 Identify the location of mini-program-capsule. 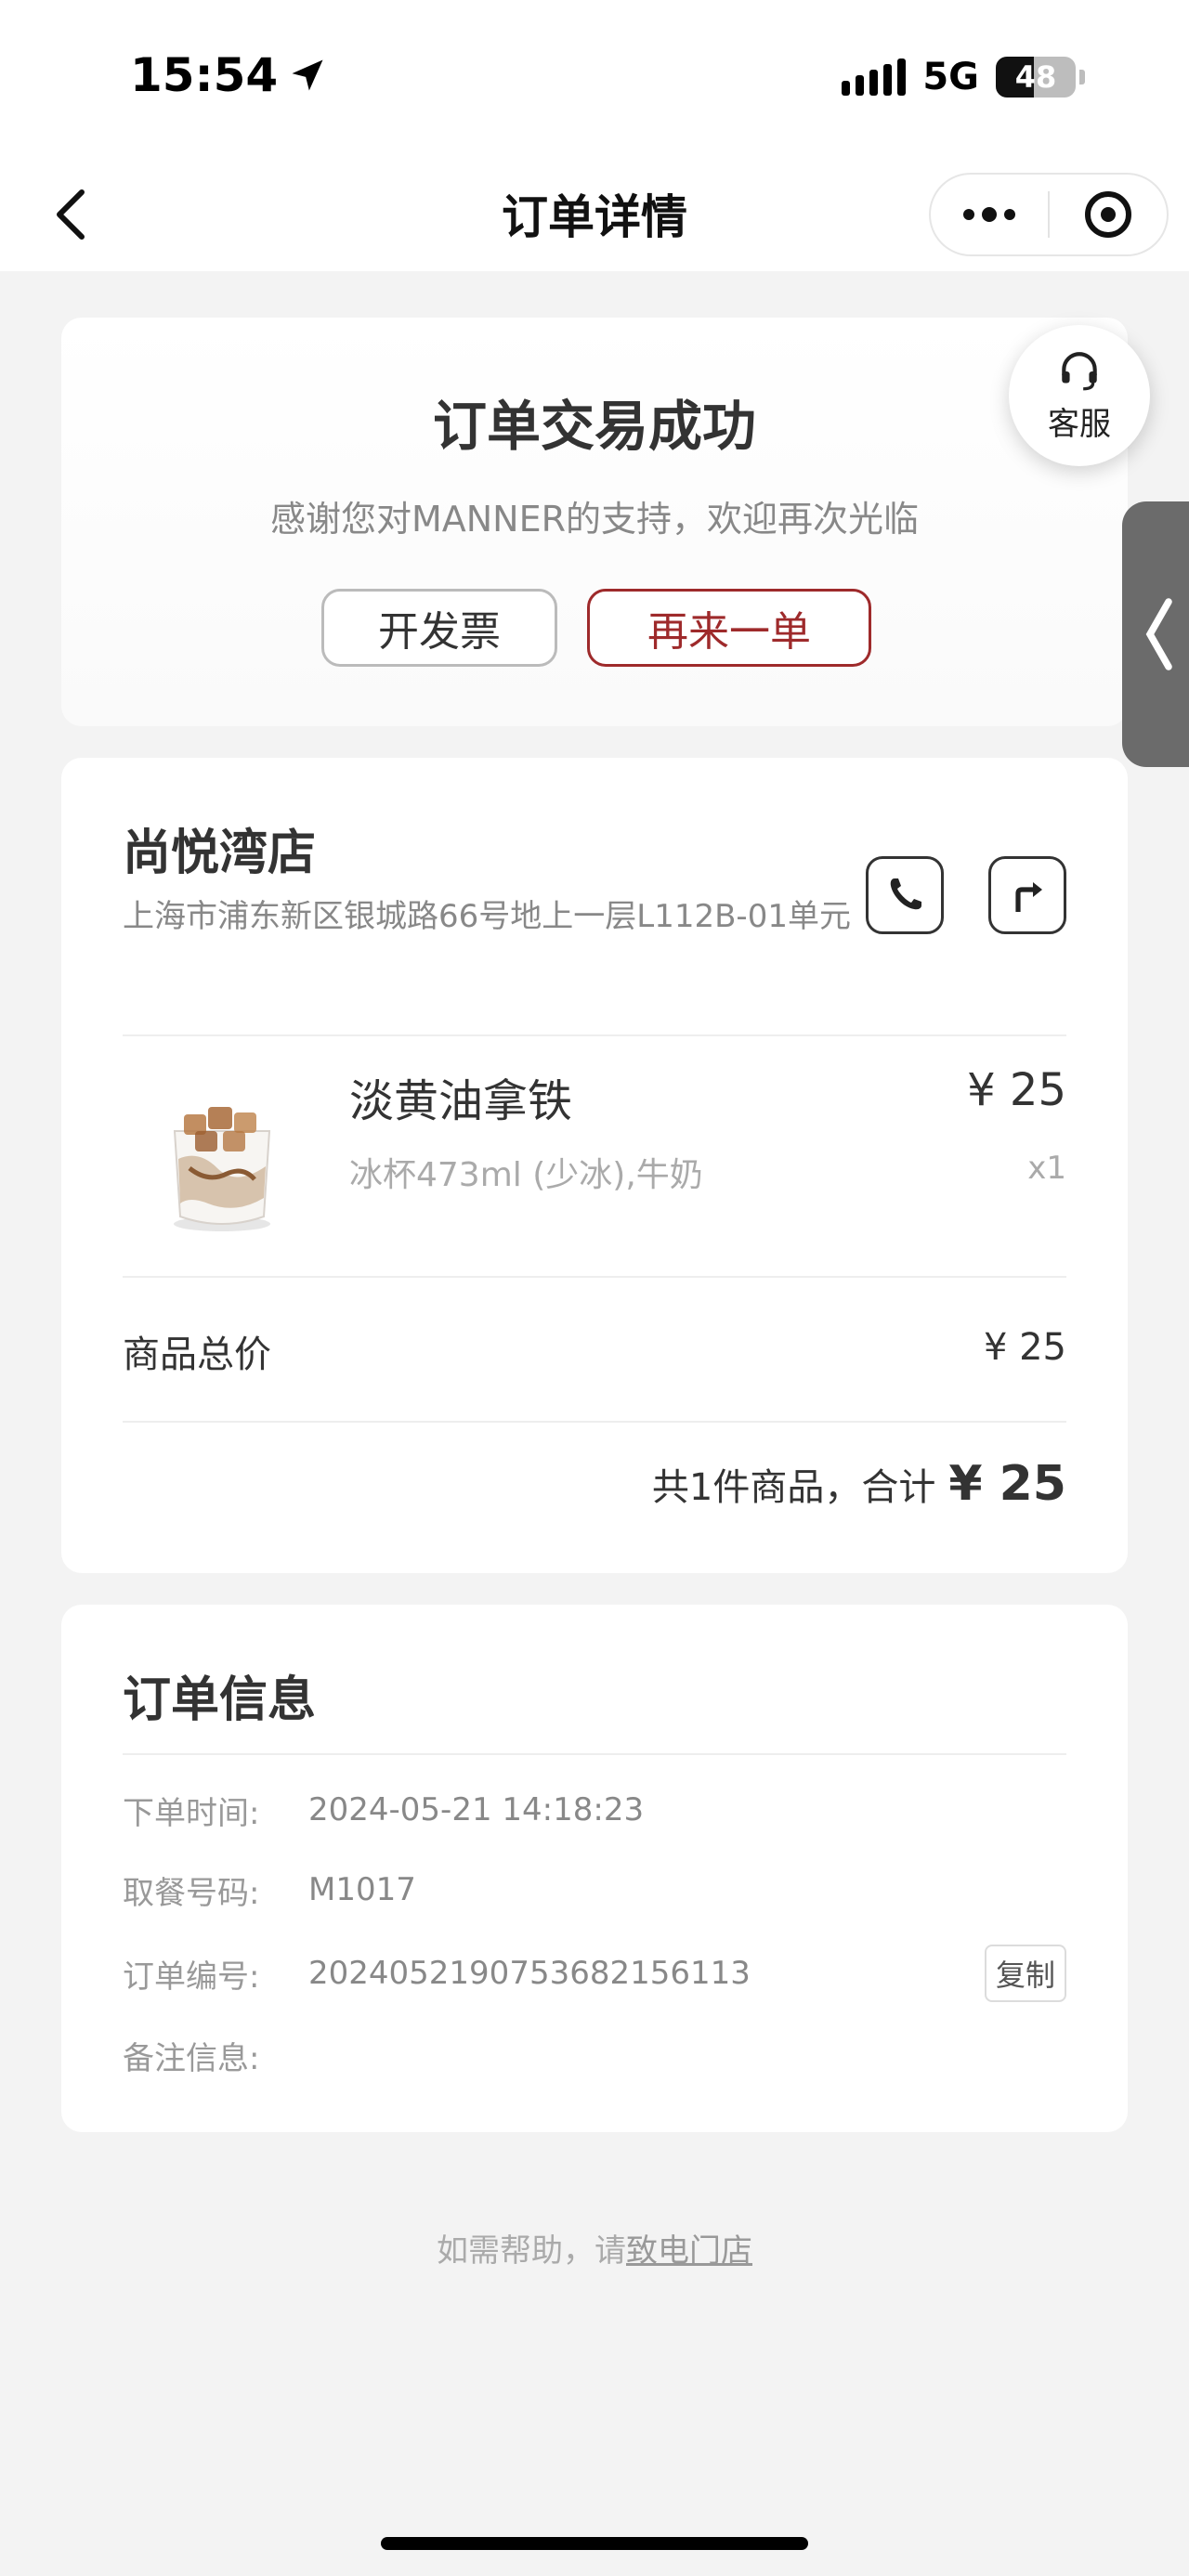
(1049, 214).